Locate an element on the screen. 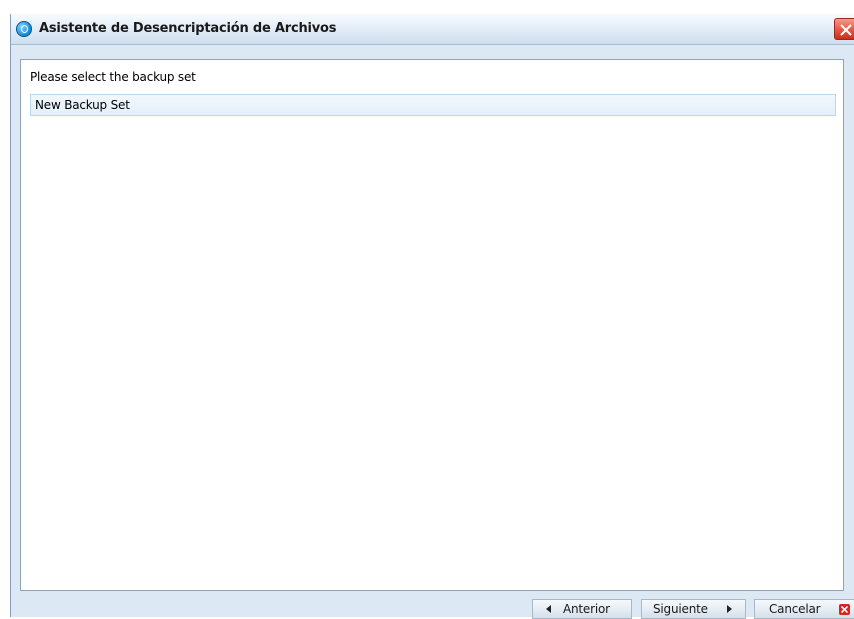  close-icon is located at coordinates (846, 30).